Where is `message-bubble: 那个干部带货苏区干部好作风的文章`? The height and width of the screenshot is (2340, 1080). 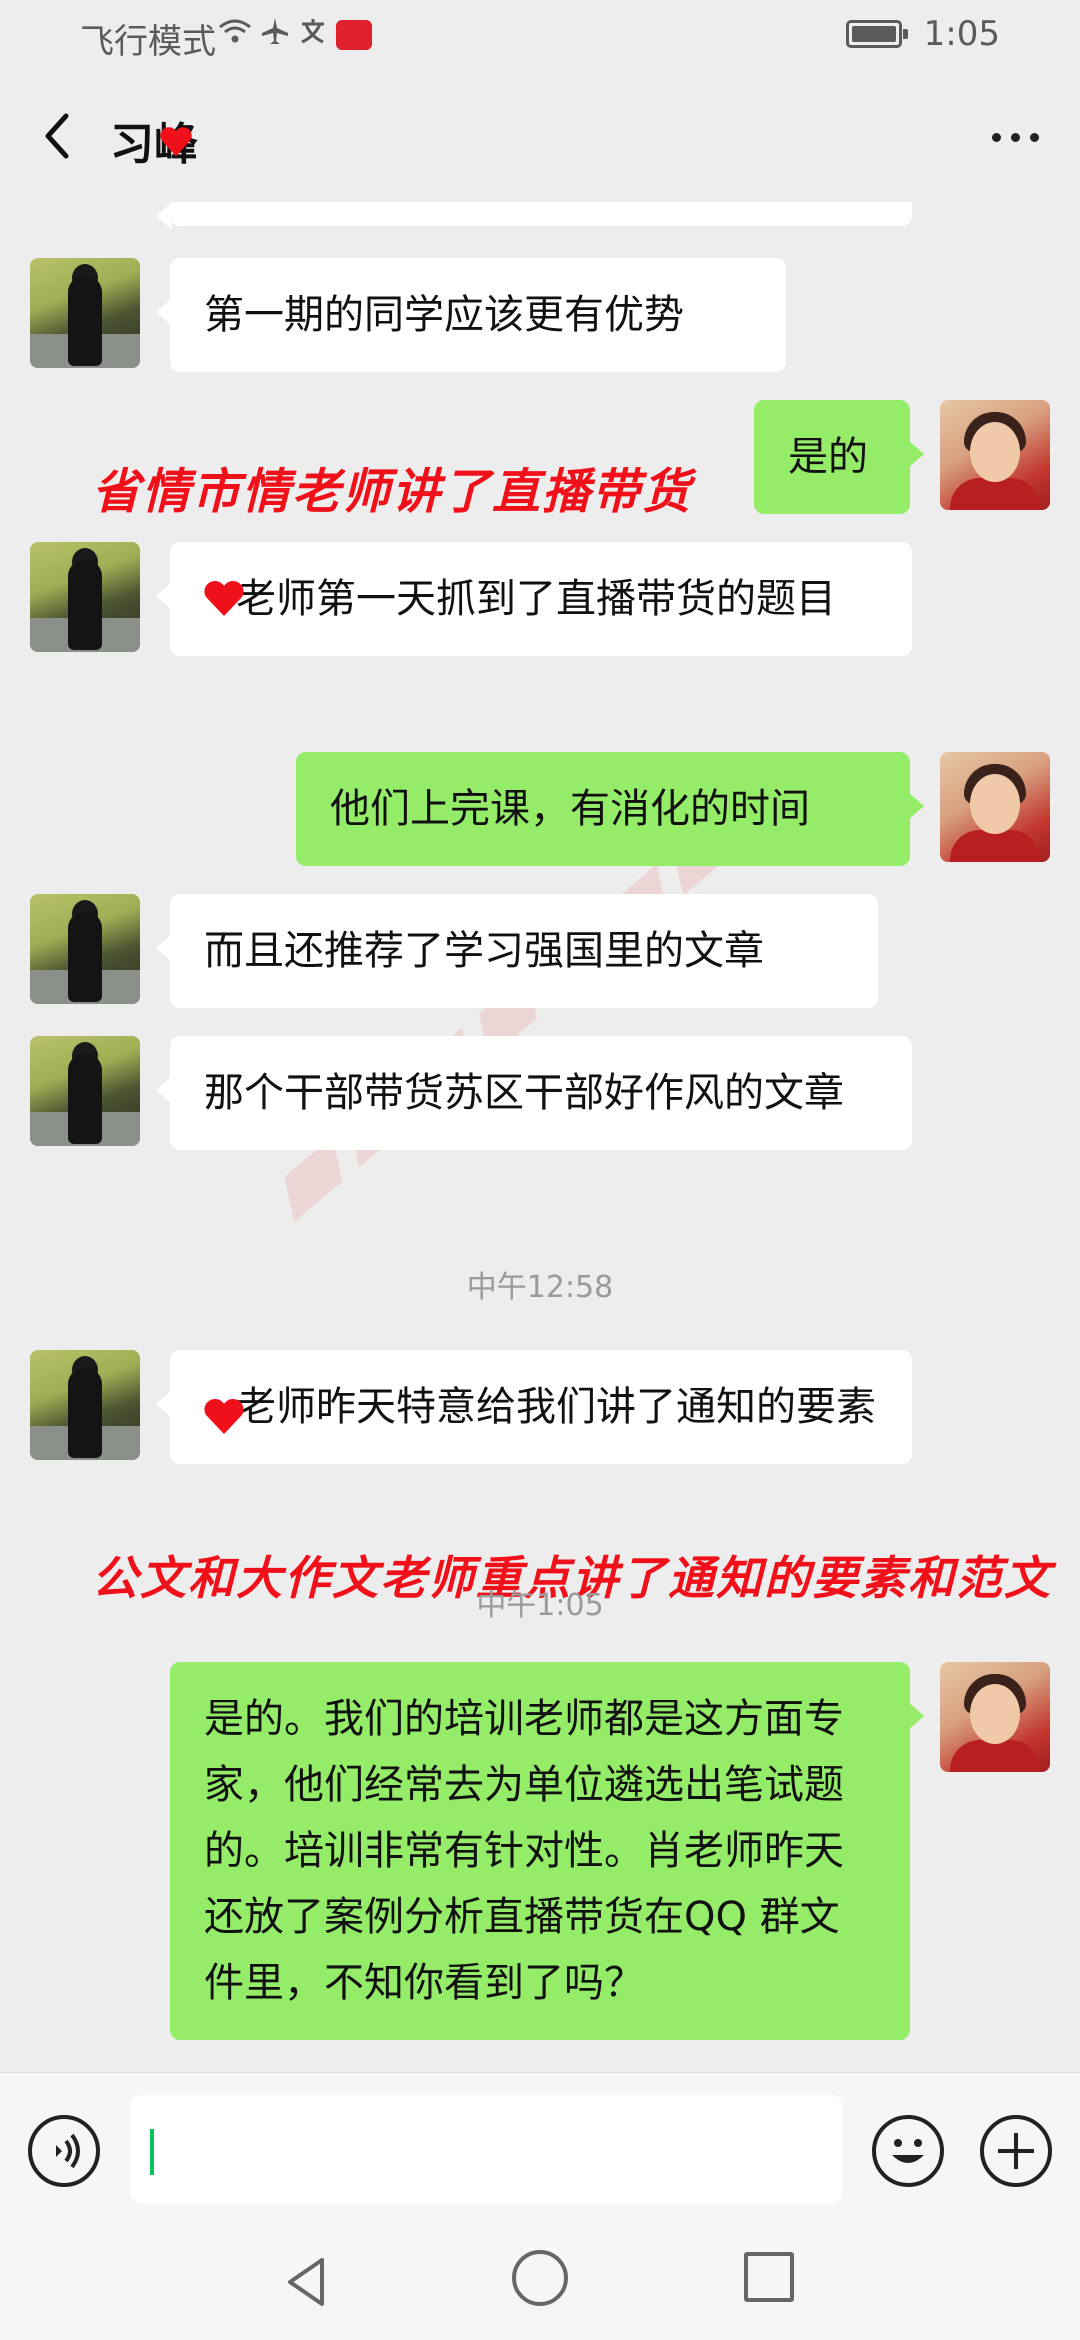
message-bubble: 那个干部带货苏区干部好作风的文章 is located at coordinates (534, 1093).